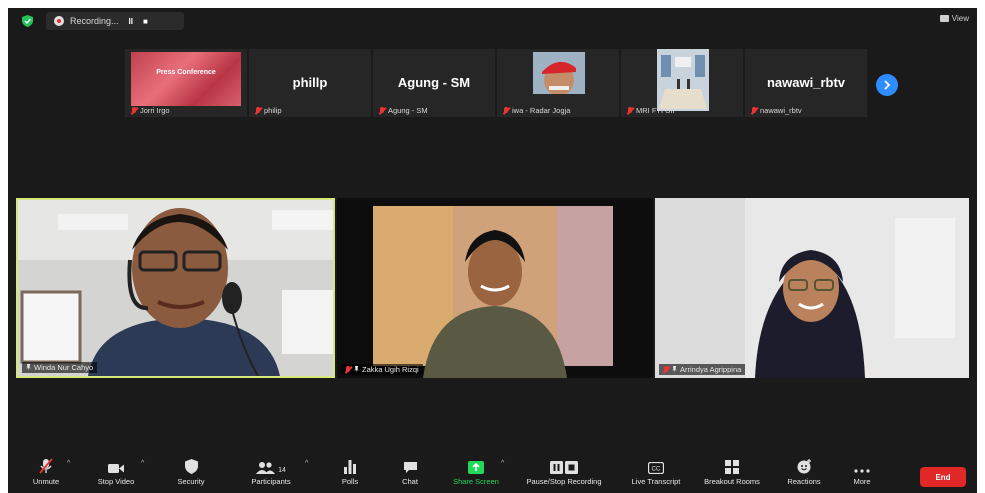 The height and width of the screenshot is (493, 985). I want to click on svg-text: CC, so click(656, 470).